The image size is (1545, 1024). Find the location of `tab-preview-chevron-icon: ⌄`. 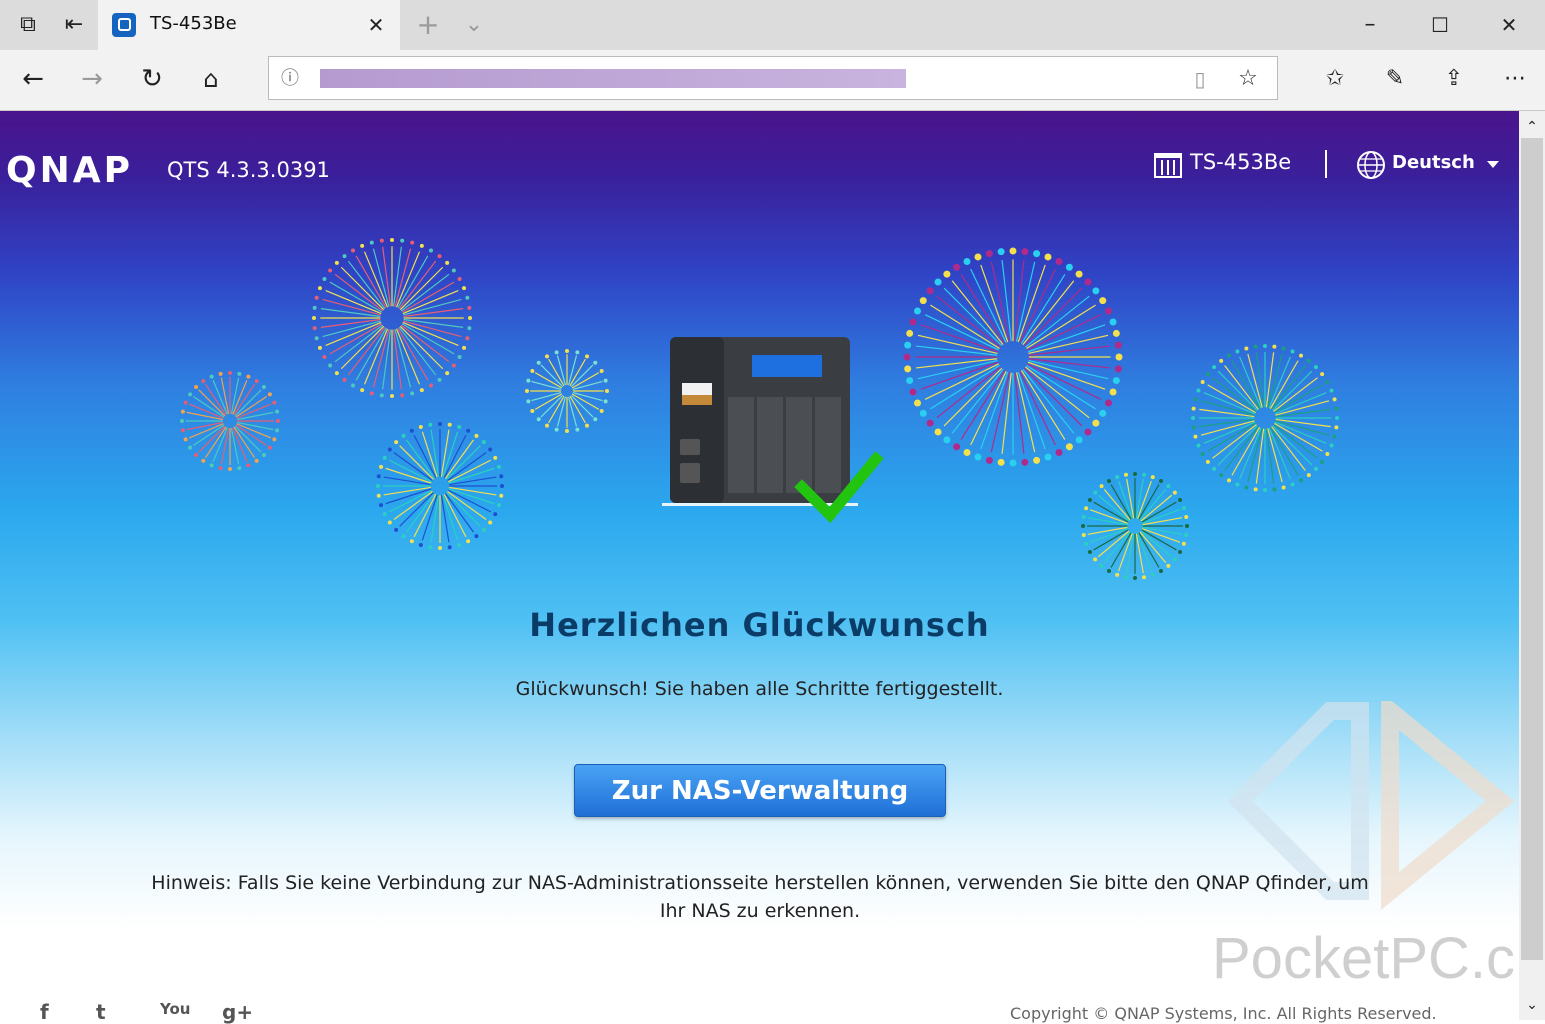

tab-preview-chevron-icon: ⌄ is located at coordinates (474, 25).